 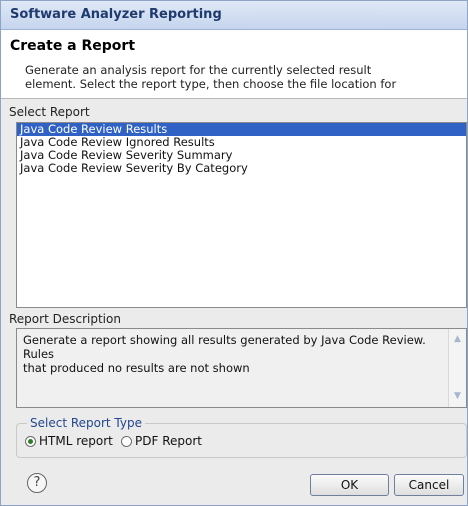 What do you see at coordinates (457, 396) in the screenshot?
I see `scroll-down-icon: ▼` at bounding box center [457, 396].